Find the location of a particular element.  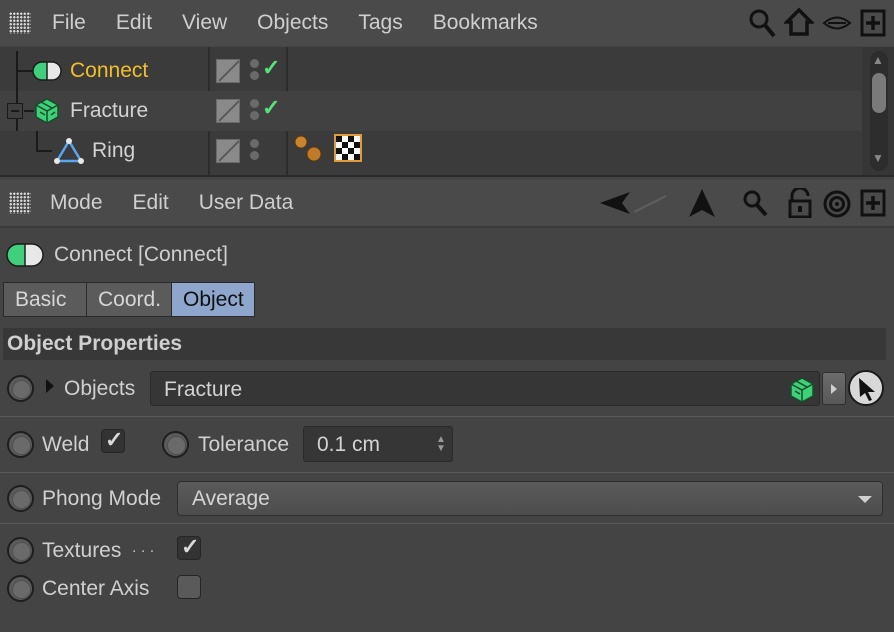

tolerance-input: 0.1 cm ▲ ▼ is located at coordinates (378, 444).